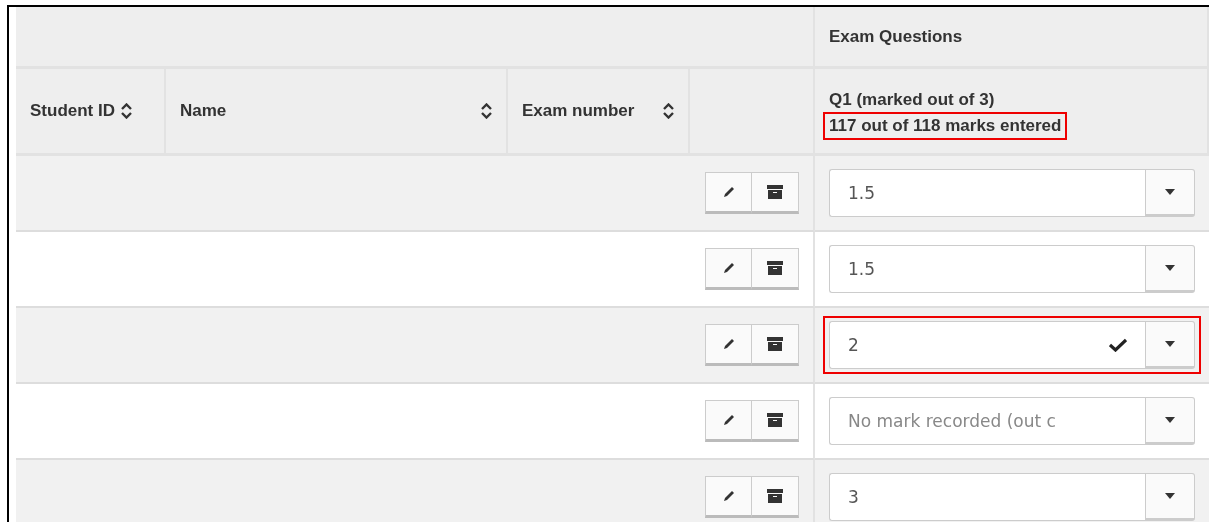 The image size is (1209, 522). Describe the element at coordinates (337, 112) in the screenshot. I see `header-cell: Name` at that location.